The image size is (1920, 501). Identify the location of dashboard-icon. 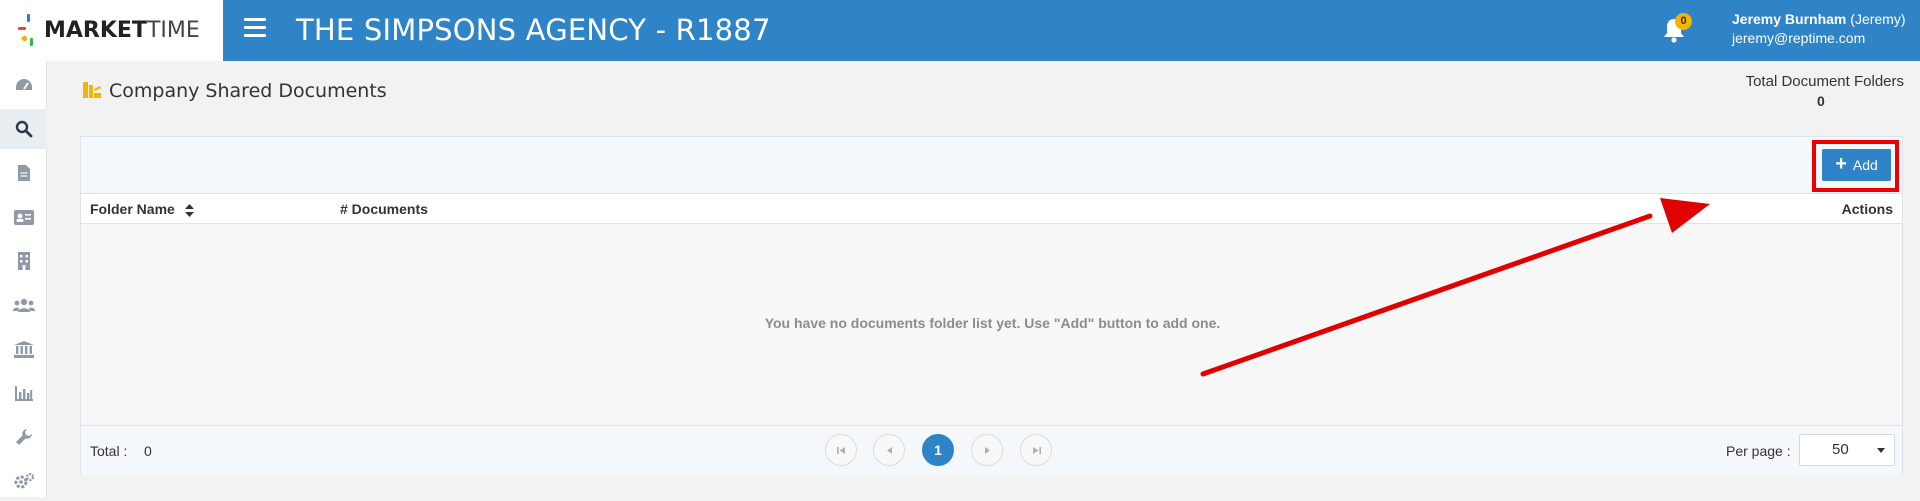
(23, 84).